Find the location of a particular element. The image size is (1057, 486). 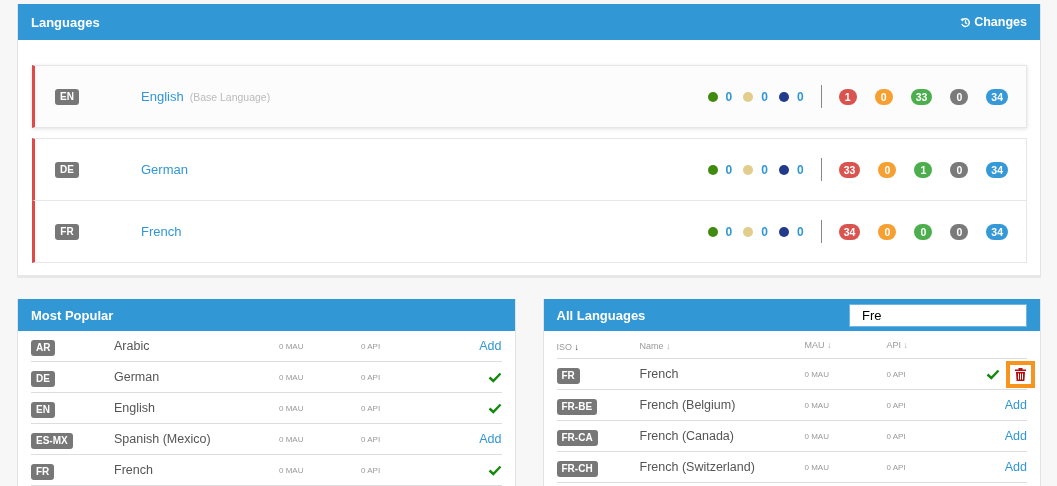

iso-badge: FR-CA is located at coordinates (577, 437).